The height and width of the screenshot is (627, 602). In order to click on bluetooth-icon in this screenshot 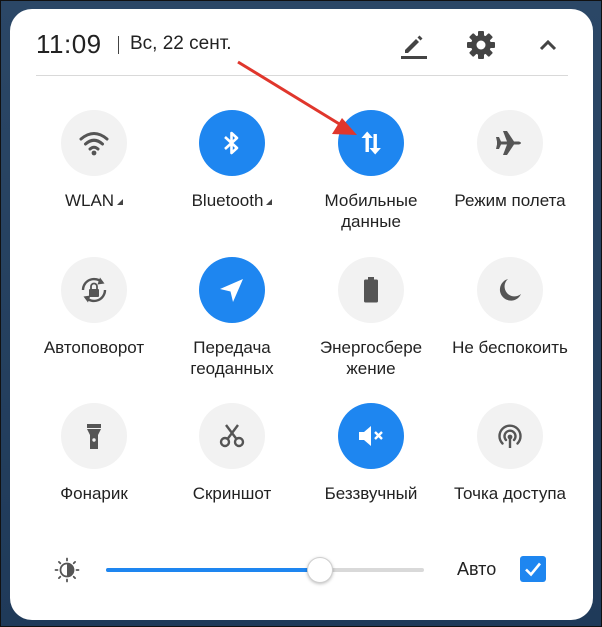, I will do `click(231, 143)`.